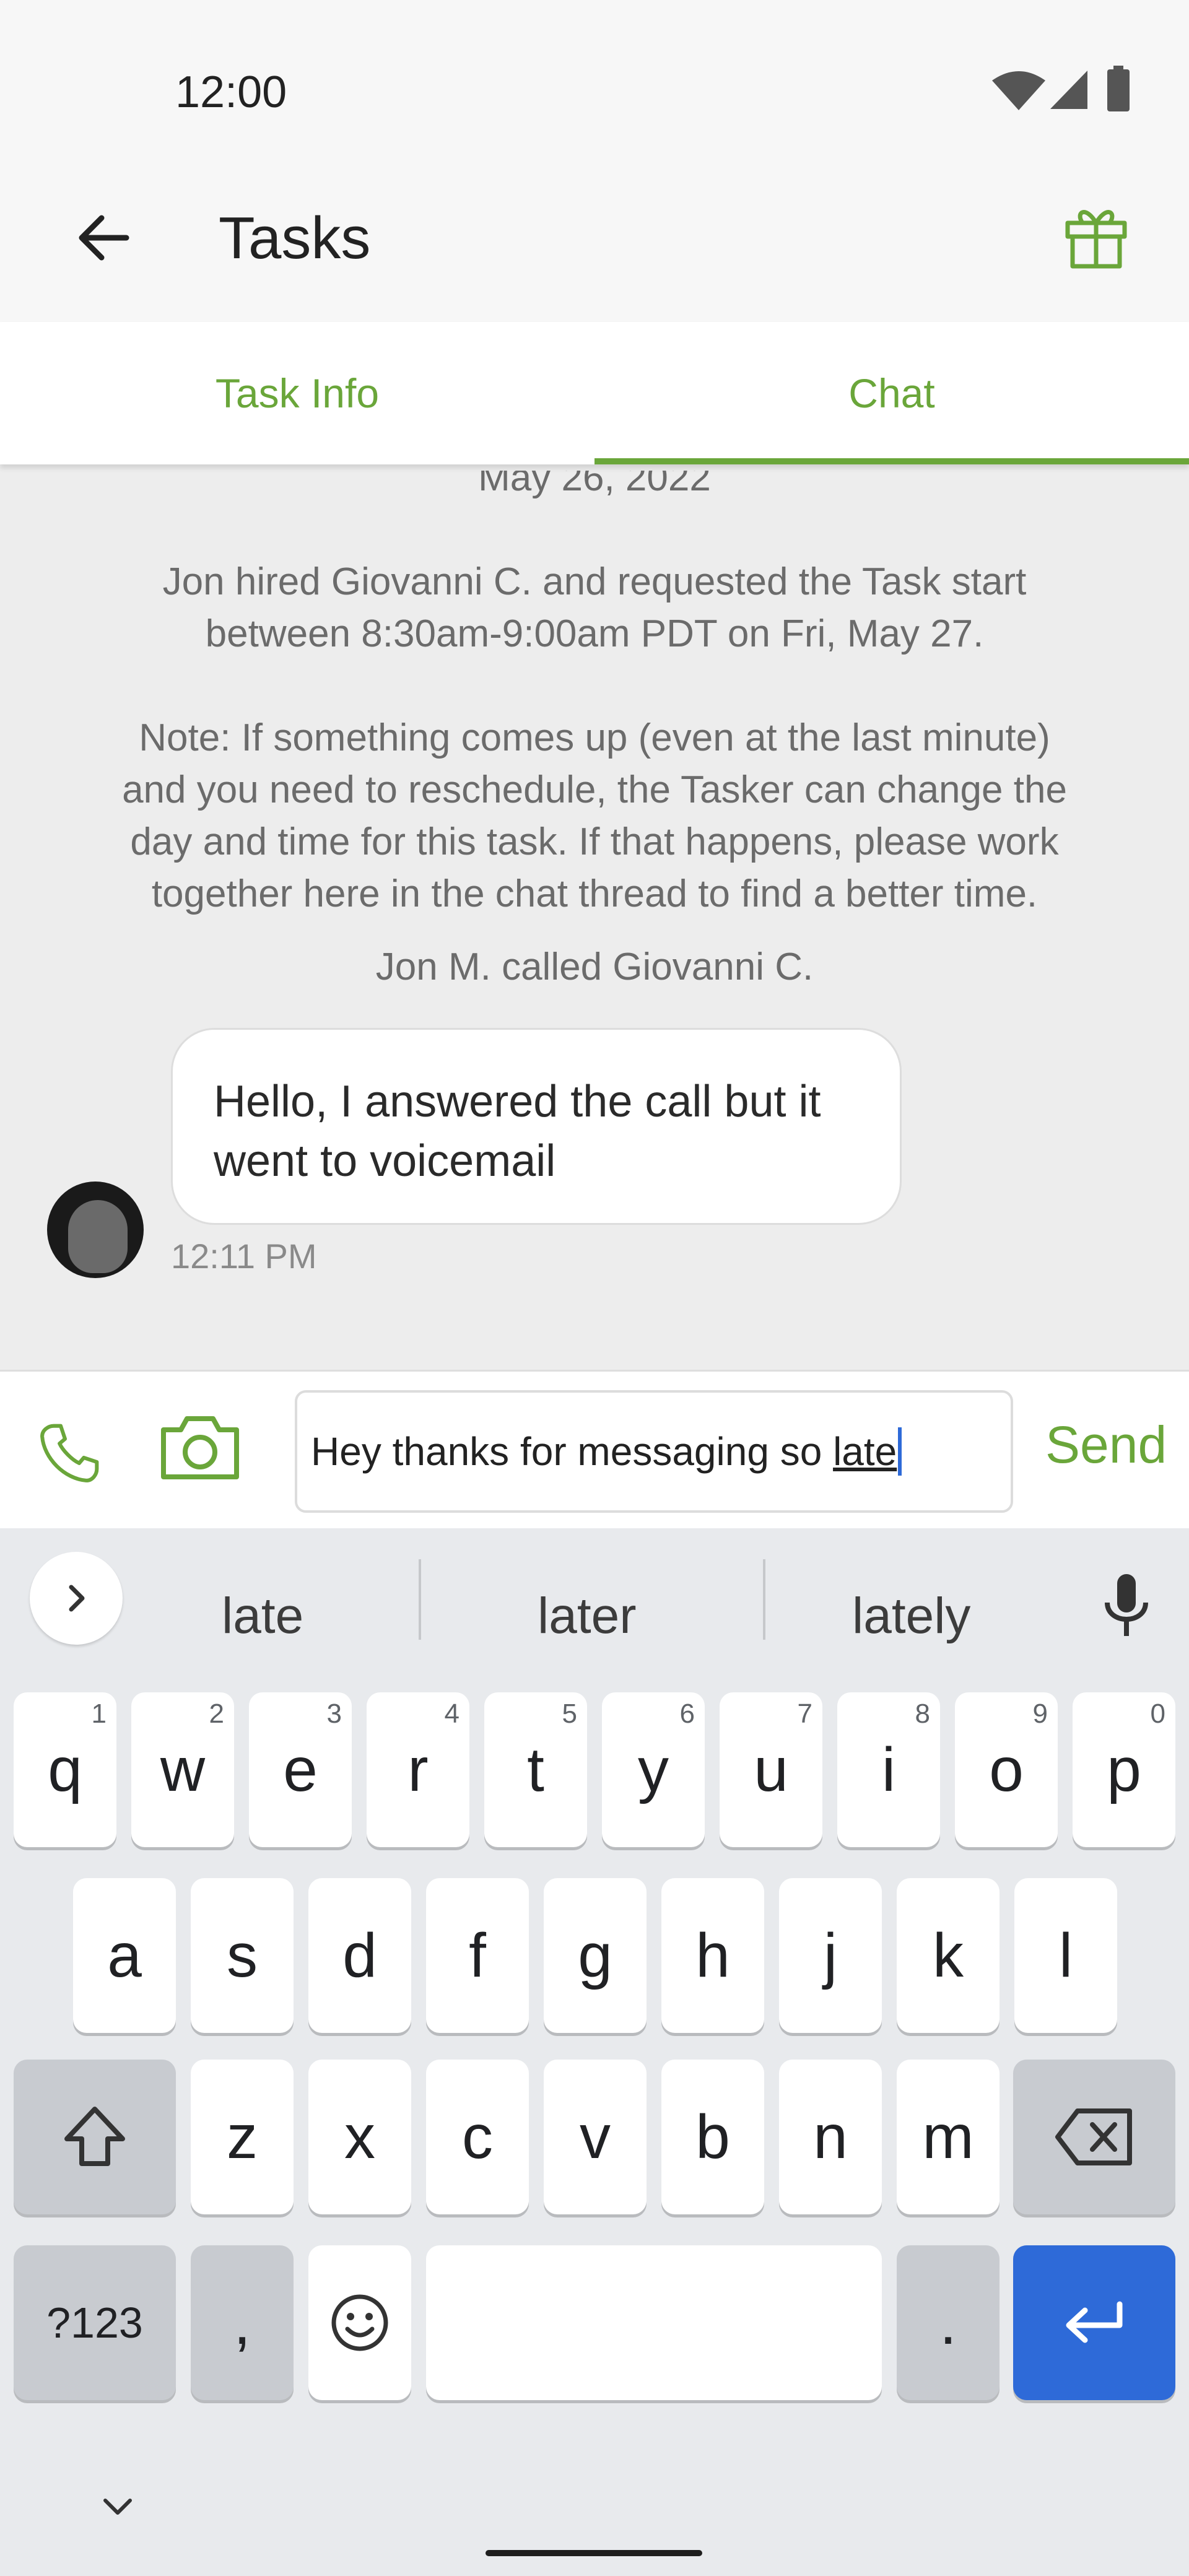 This screenshot has height=2576, width=1189. I want to click on suggestion-item: later, so click(587, 1616).